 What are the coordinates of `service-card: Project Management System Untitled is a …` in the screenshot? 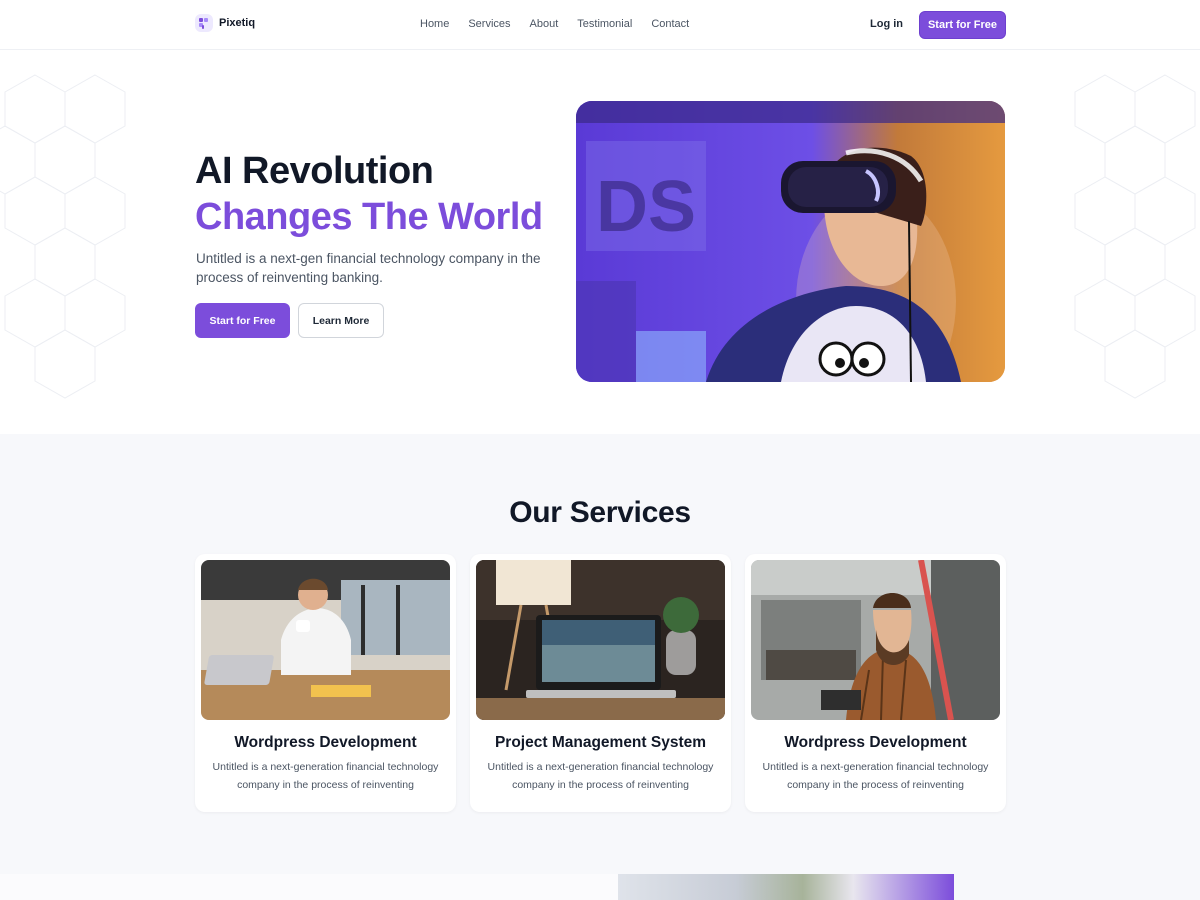 It's located at (600, 683).